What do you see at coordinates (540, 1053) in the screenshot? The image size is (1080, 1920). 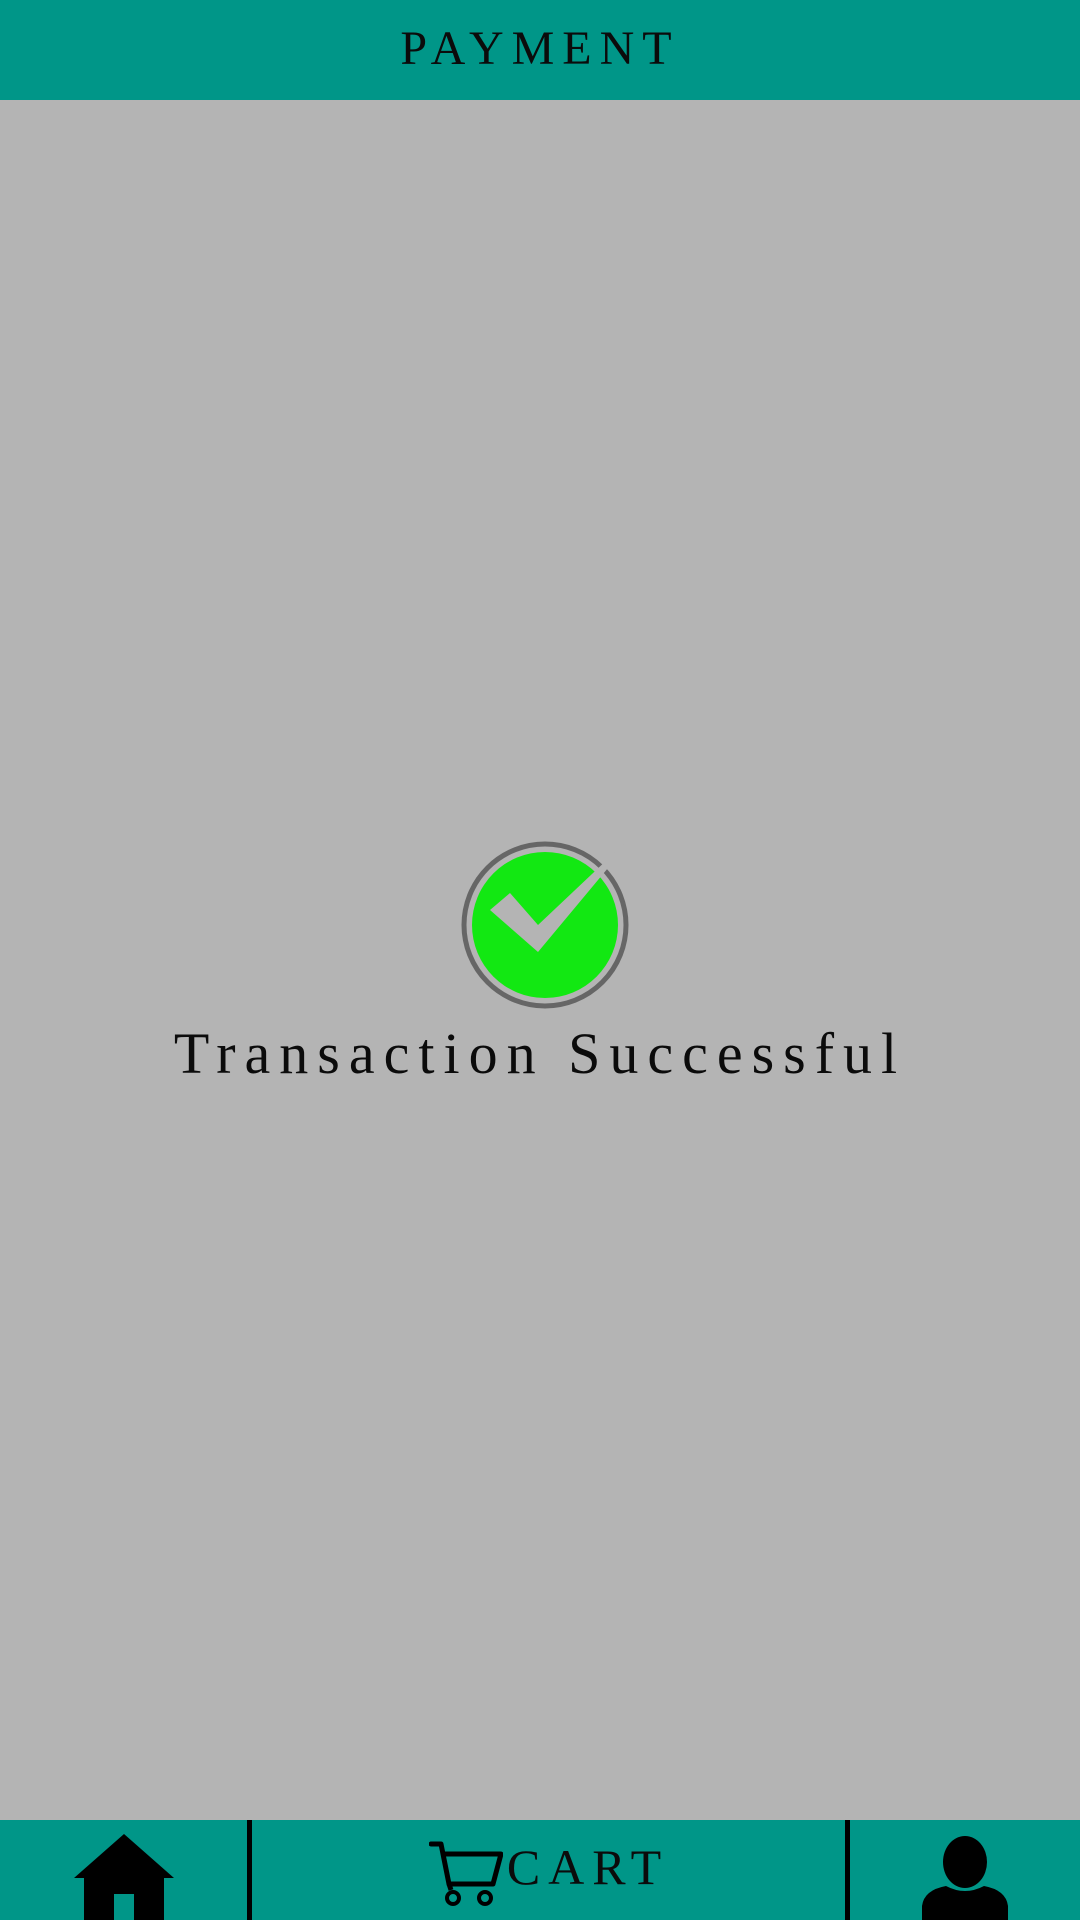 I see `transaction-status-message: Transaction Successful` at bounding box center [540, 1053].